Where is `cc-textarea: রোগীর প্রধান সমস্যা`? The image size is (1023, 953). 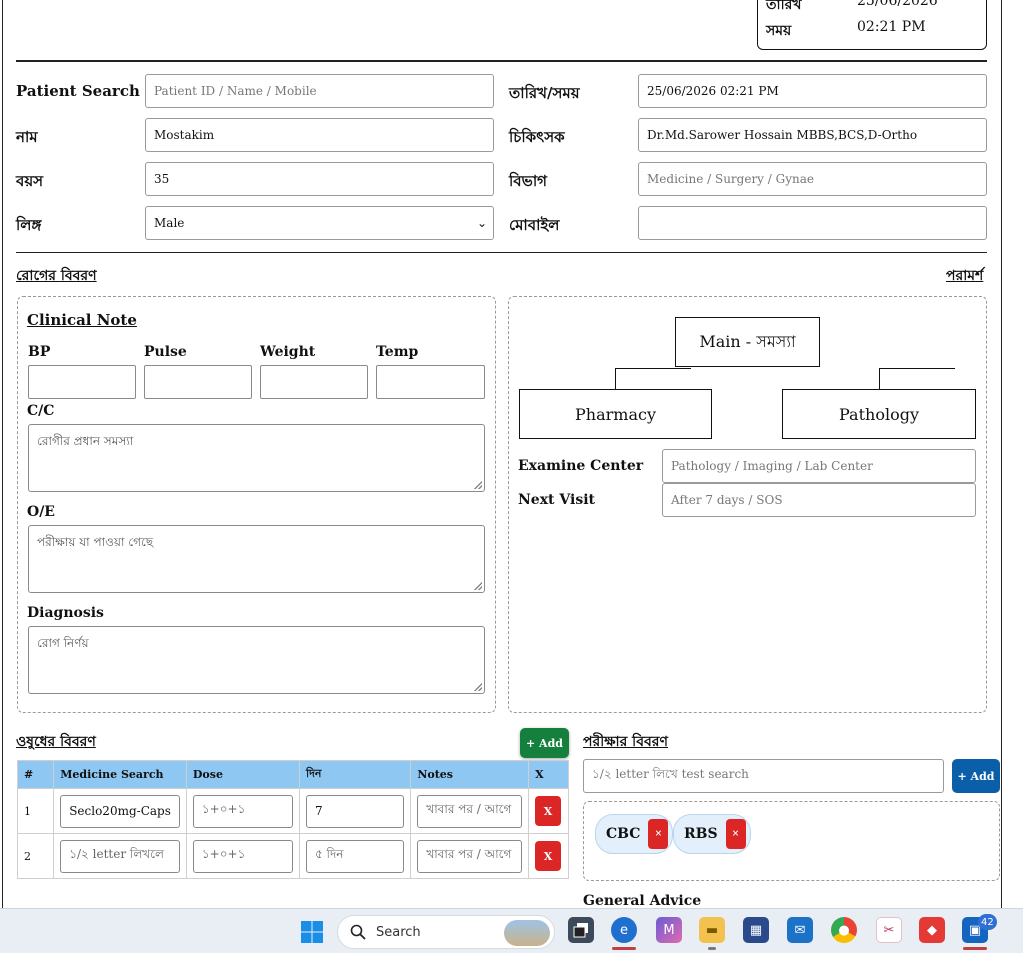 cc-textarea: রোগীর প্রধান সমস্যা is located at coordinates (256, 458).